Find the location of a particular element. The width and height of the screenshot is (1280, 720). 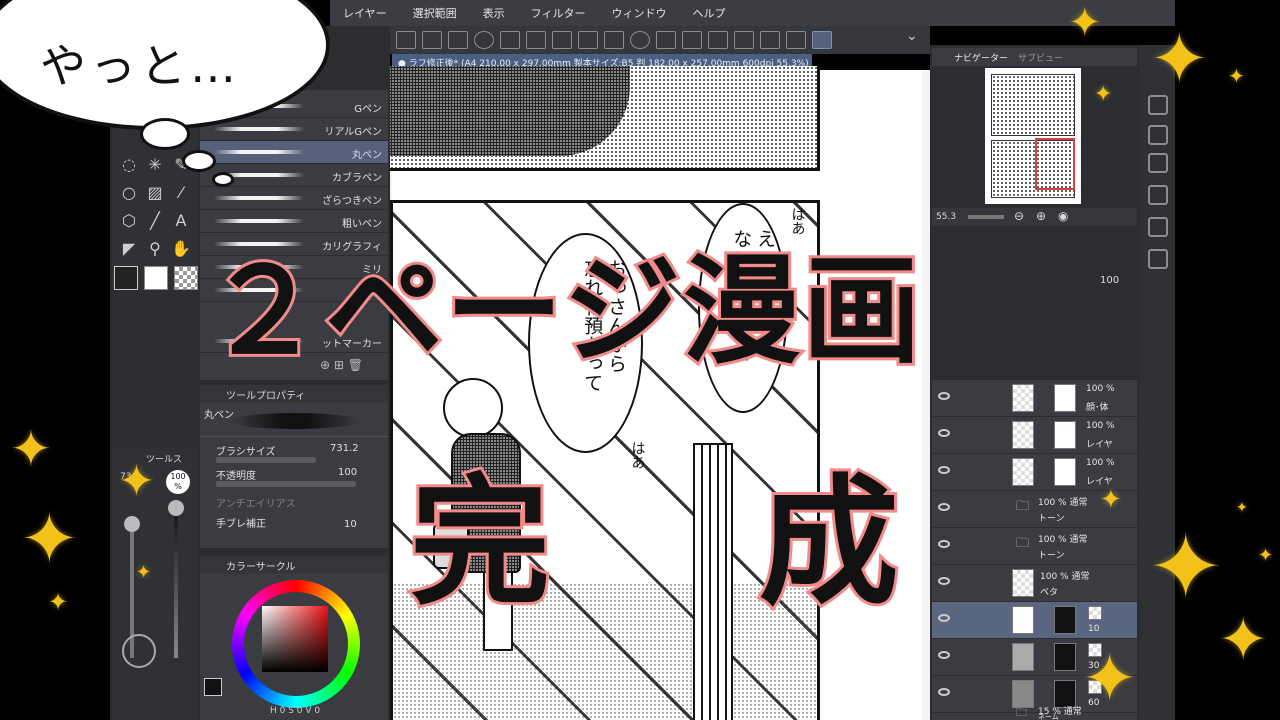

redo-icon is located at coordinates (614, 40).